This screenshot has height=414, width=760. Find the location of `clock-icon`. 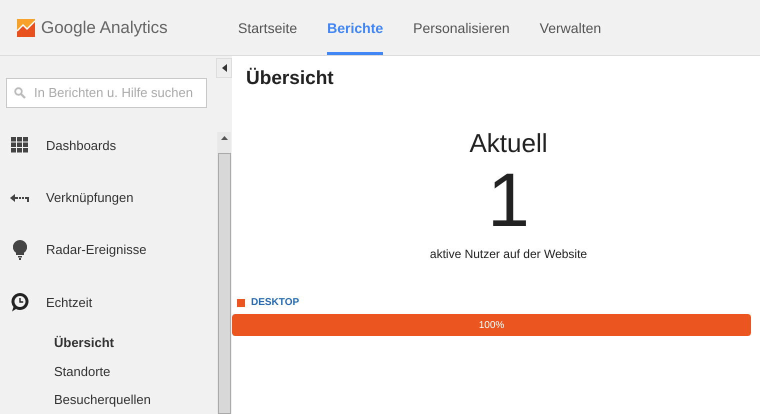

clock-icon is located at coordinates (20, 302).